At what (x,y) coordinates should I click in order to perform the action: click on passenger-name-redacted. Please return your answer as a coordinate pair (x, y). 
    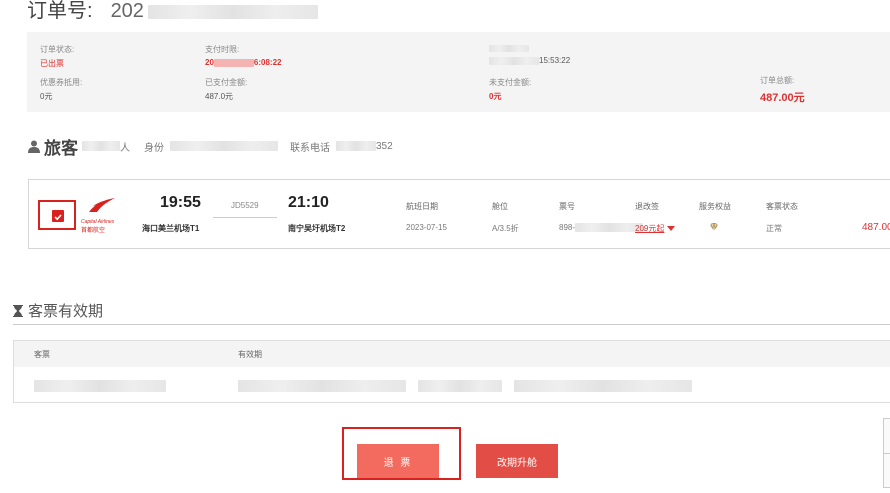
    Looking at the image, I should click on (101, 146).